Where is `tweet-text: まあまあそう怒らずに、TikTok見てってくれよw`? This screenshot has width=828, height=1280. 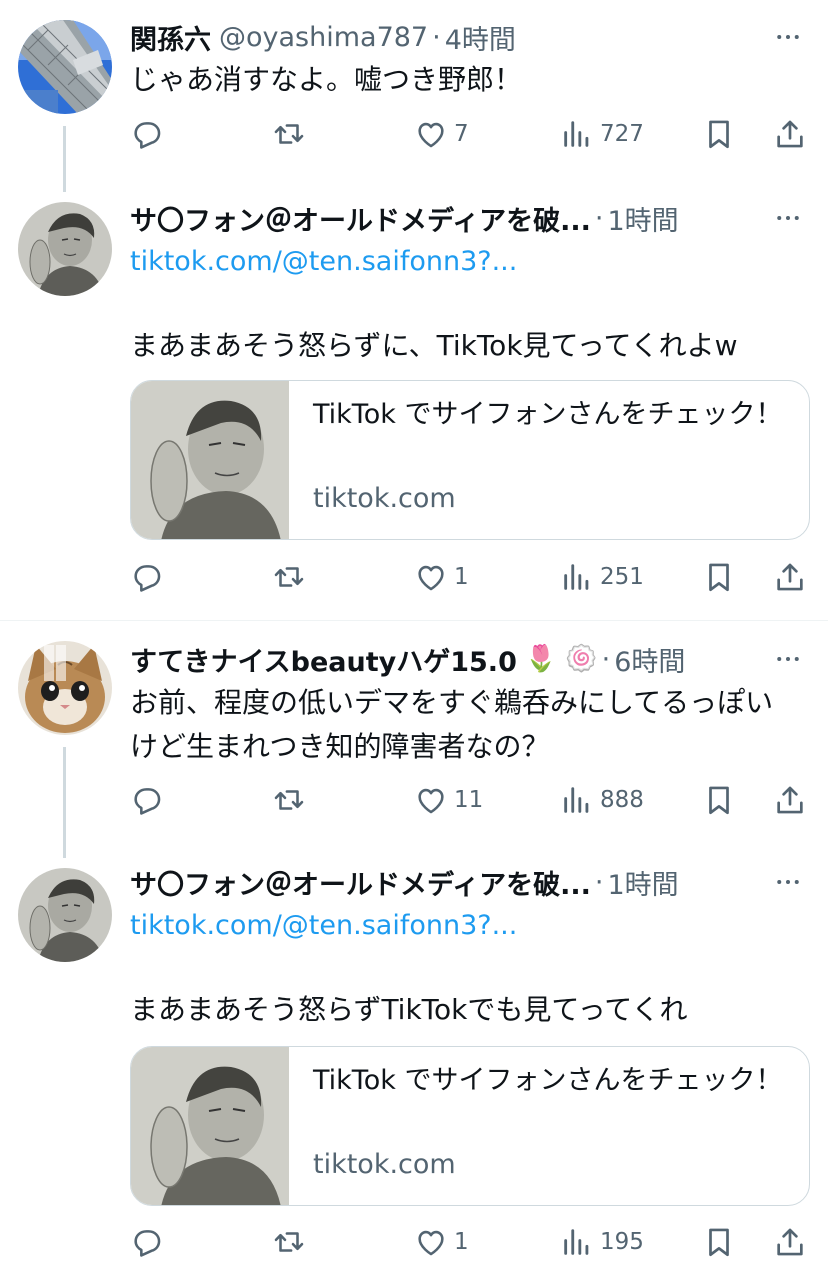 tweet-text: まあまあそう怒らずに、TikTok見てってくれよw is located at coordinates (434, 345).